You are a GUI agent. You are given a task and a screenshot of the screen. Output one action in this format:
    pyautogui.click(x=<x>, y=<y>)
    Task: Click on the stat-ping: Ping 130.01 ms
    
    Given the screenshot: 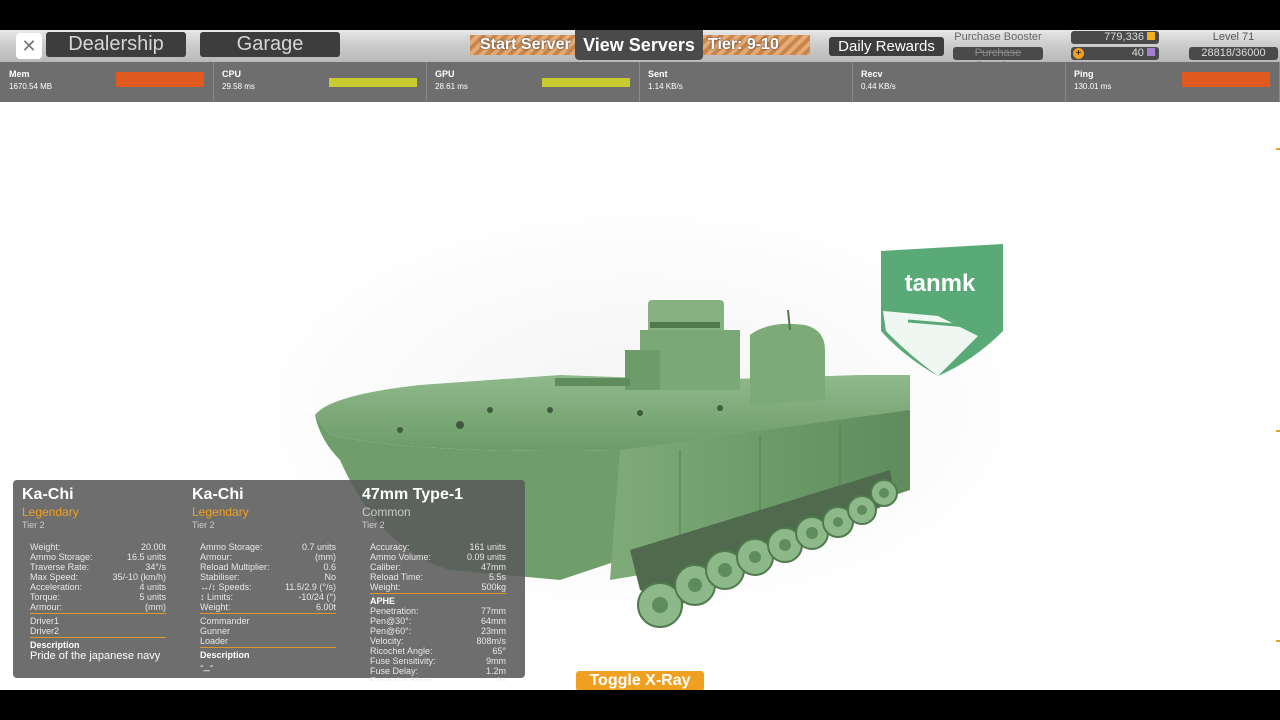 What is the action you would take?
    pyautogui.click(x=1172, y=82)
    